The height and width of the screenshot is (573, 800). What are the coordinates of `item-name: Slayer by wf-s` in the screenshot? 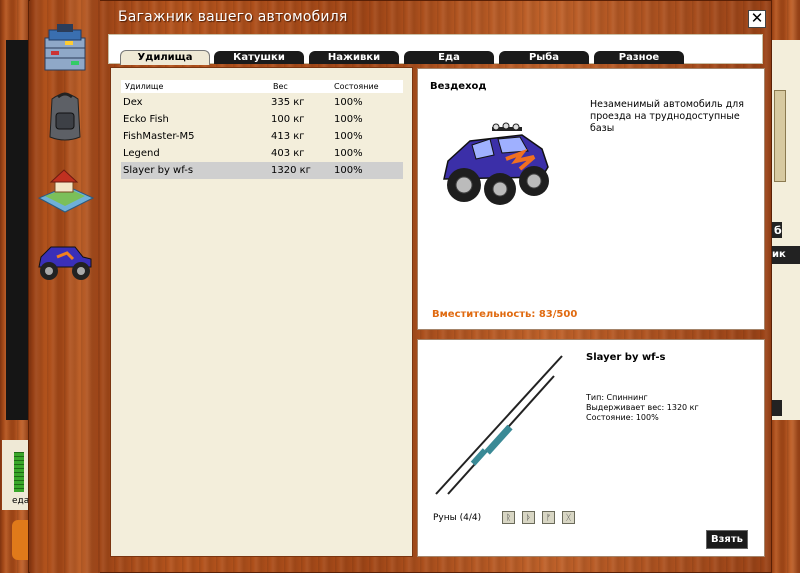 It's located at (626, 357).